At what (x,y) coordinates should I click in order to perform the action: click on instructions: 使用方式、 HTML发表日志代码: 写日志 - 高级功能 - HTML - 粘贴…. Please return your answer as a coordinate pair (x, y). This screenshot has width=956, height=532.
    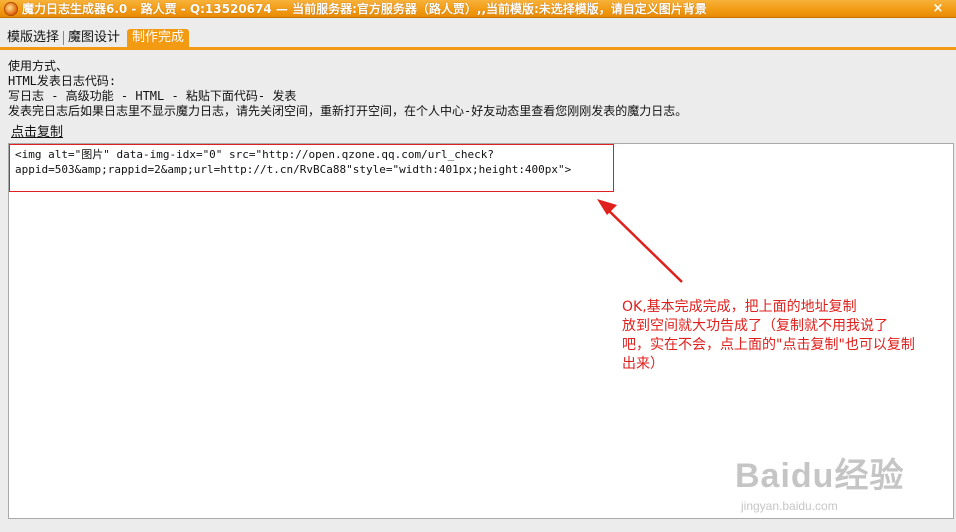
    Looking at the image, I should click on (478, 89).